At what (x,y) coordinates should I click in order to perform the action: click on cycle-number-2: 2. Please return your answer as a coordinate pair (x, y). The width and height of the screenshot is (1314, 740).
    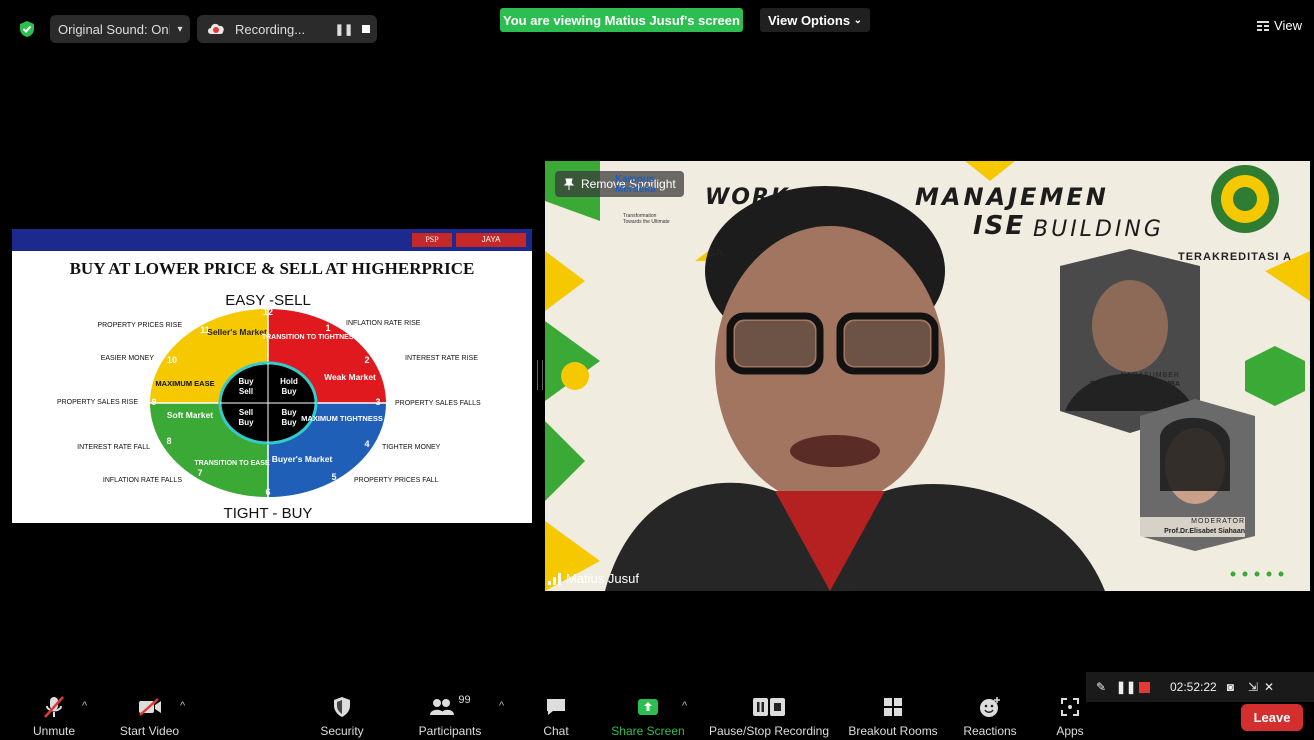
    Looking at the image, I should click on (366, 360).